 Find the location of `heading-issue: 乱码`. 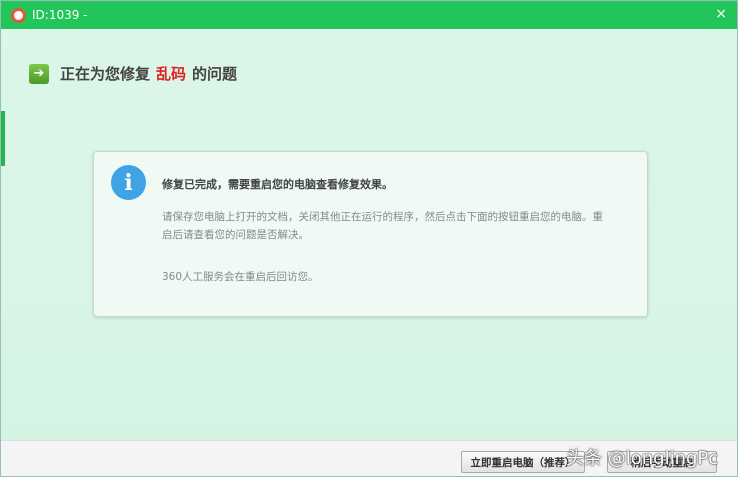

heading-issue: 乱码 is located at coordinates (171, 74).